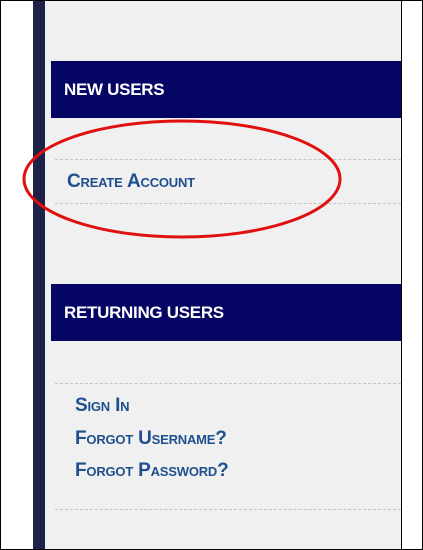  I want to click on create-account-link: Create Account, so click(131, 182).